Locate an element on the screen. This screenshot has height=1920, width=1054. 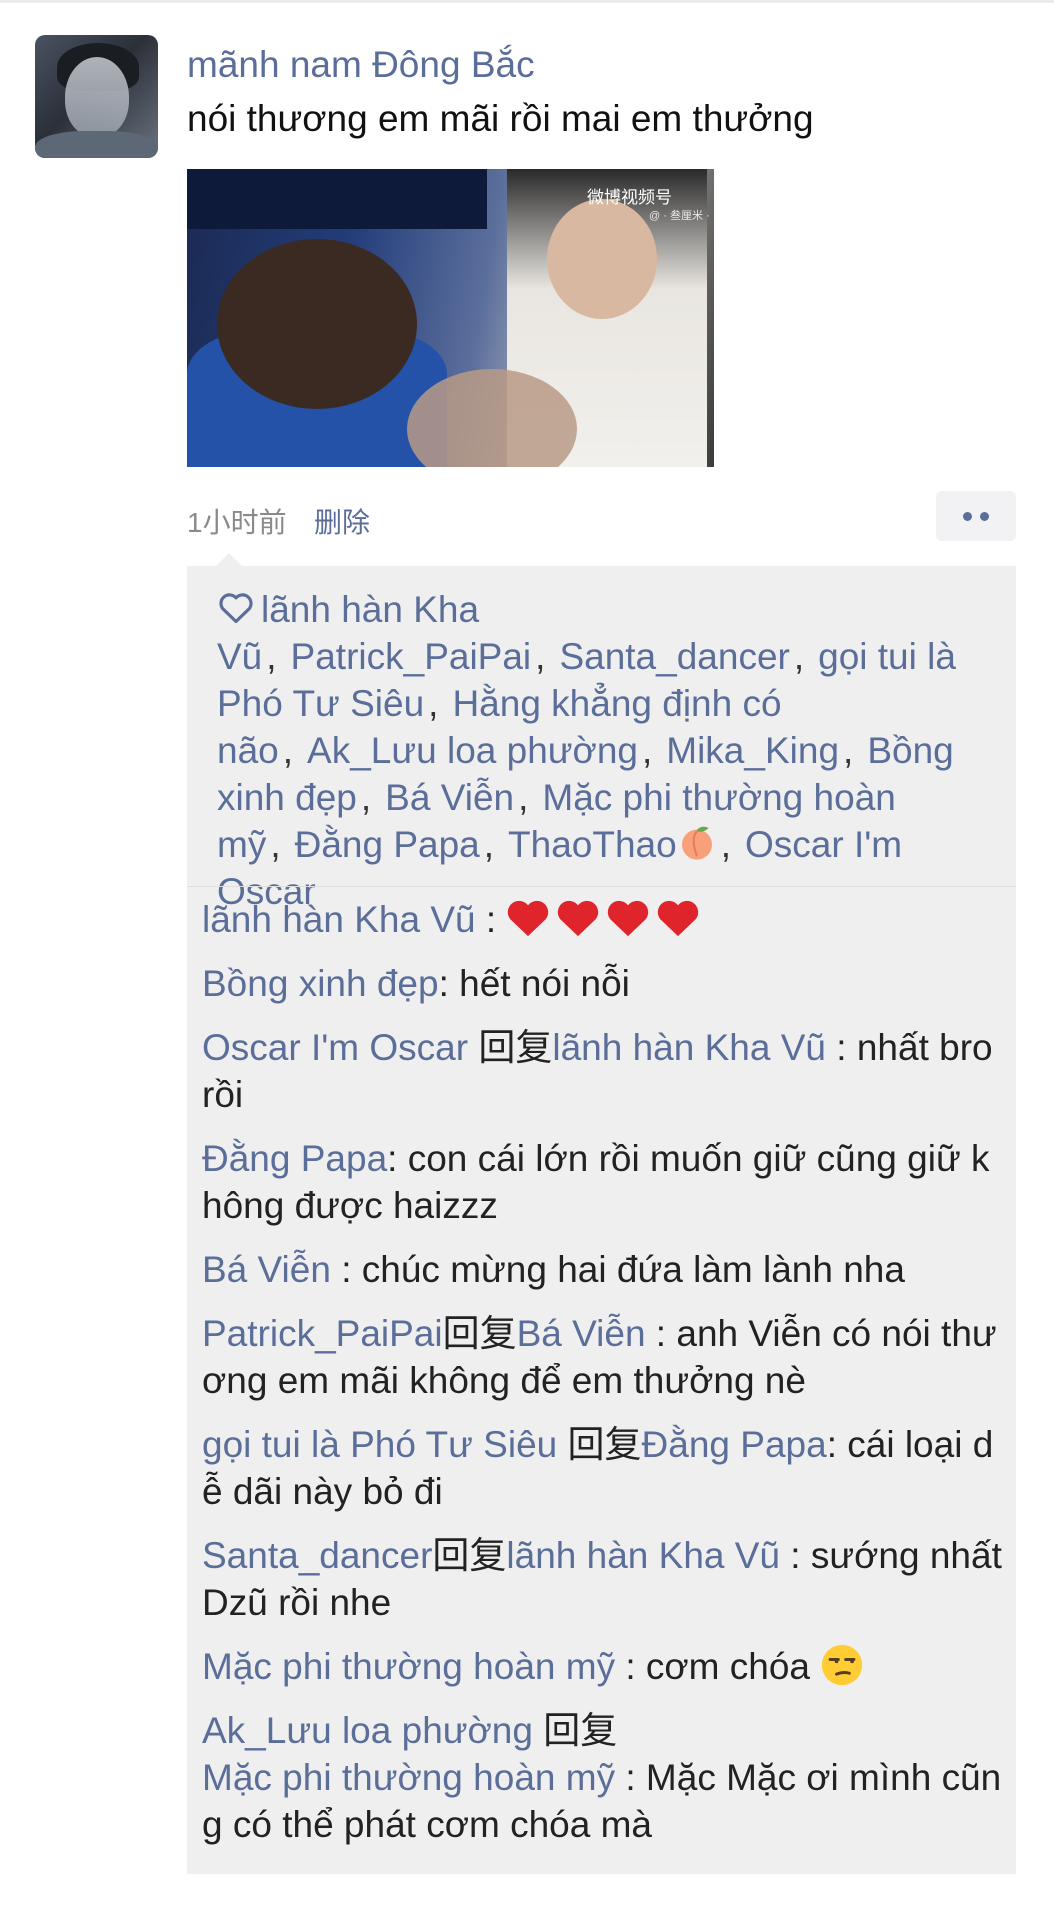
comment-author: gọi tui là Phó Tư Siêu is located at coordinates (379, 1444).